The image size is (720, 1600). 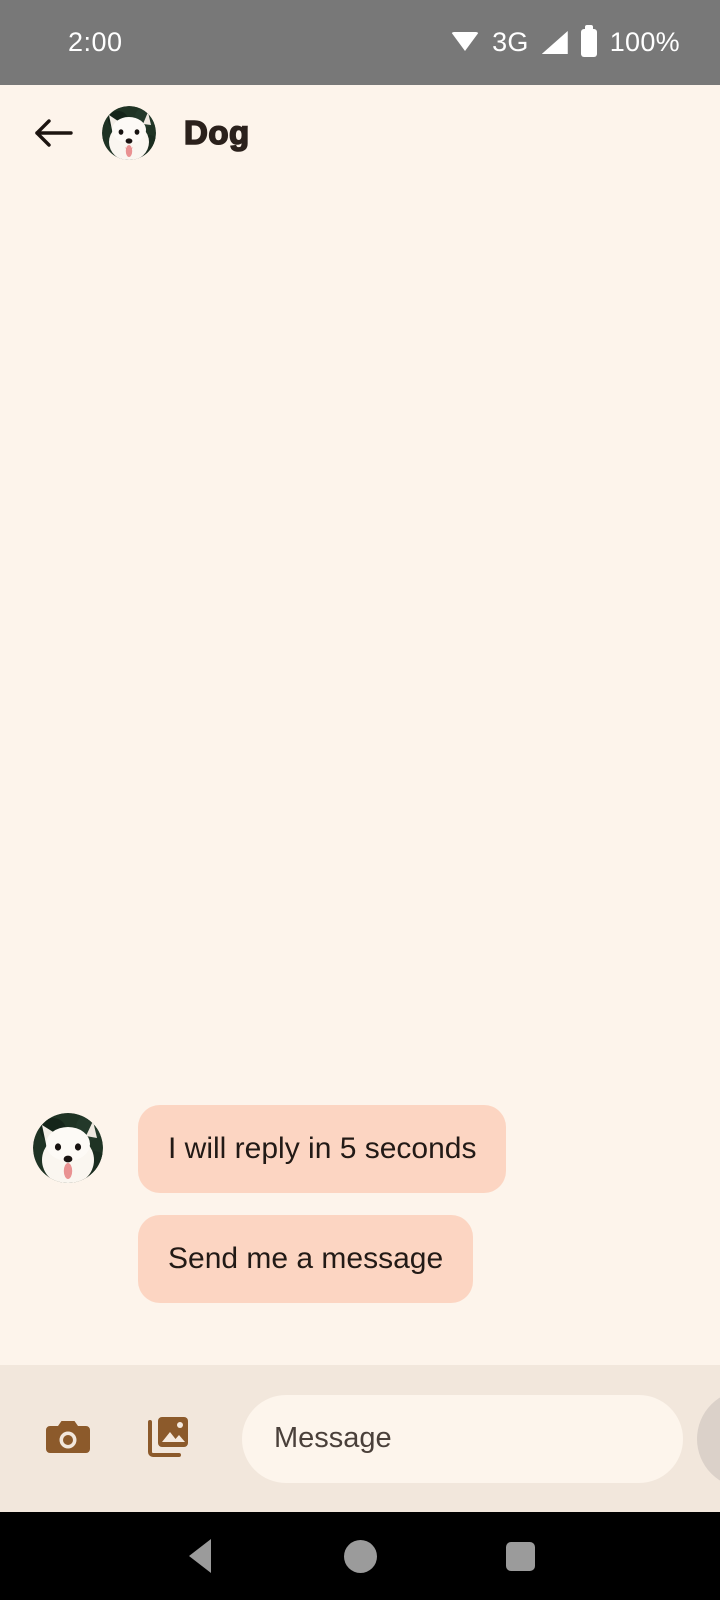 What do you see at coordinates (360, 133) in the screenshot?
I see `chat-header: Dog` at bounding box center [360, 133].